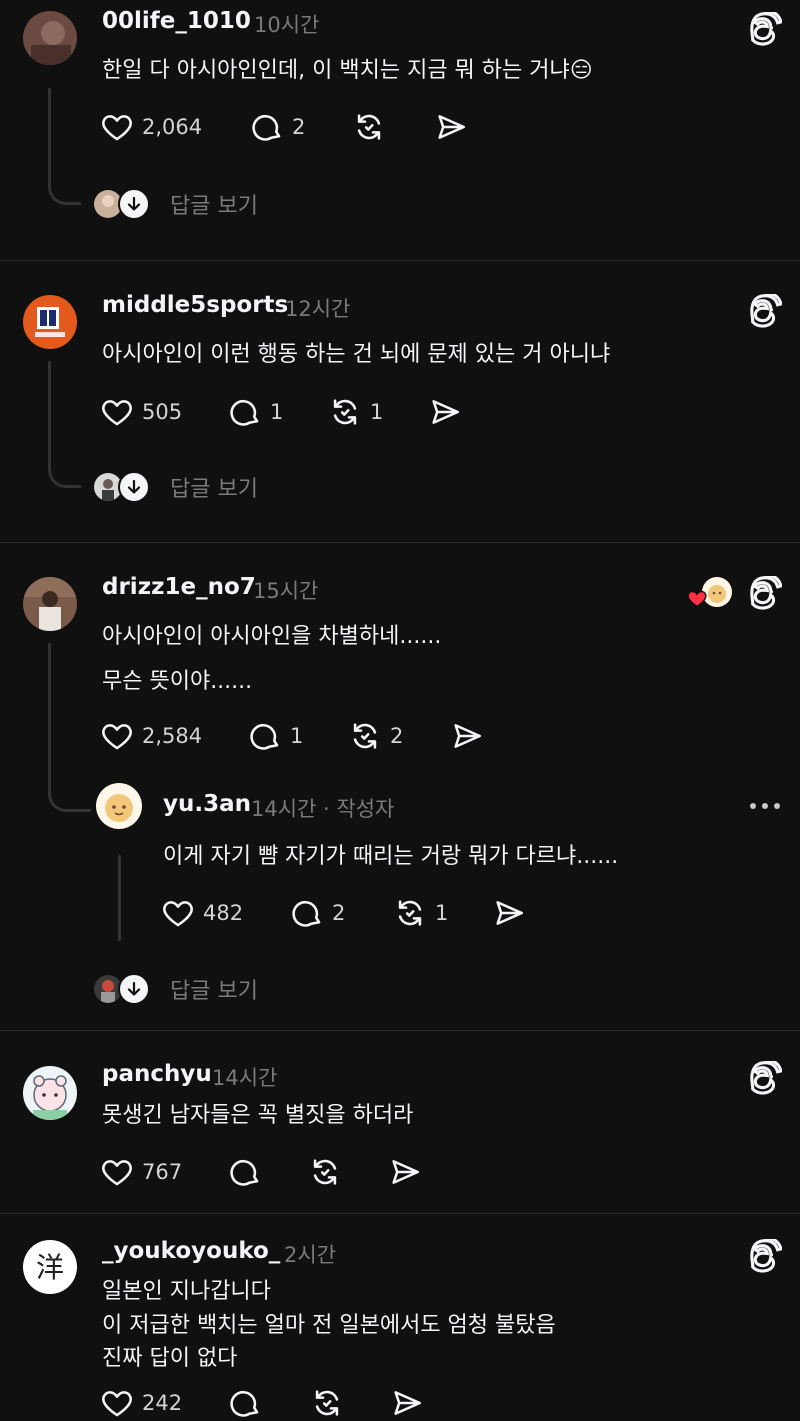 The height and width of the screenshot is (1421, 800). Describe the element at coordinates (179, 587) in the screenshot. I see `username: drizz1e_no7` at that location.